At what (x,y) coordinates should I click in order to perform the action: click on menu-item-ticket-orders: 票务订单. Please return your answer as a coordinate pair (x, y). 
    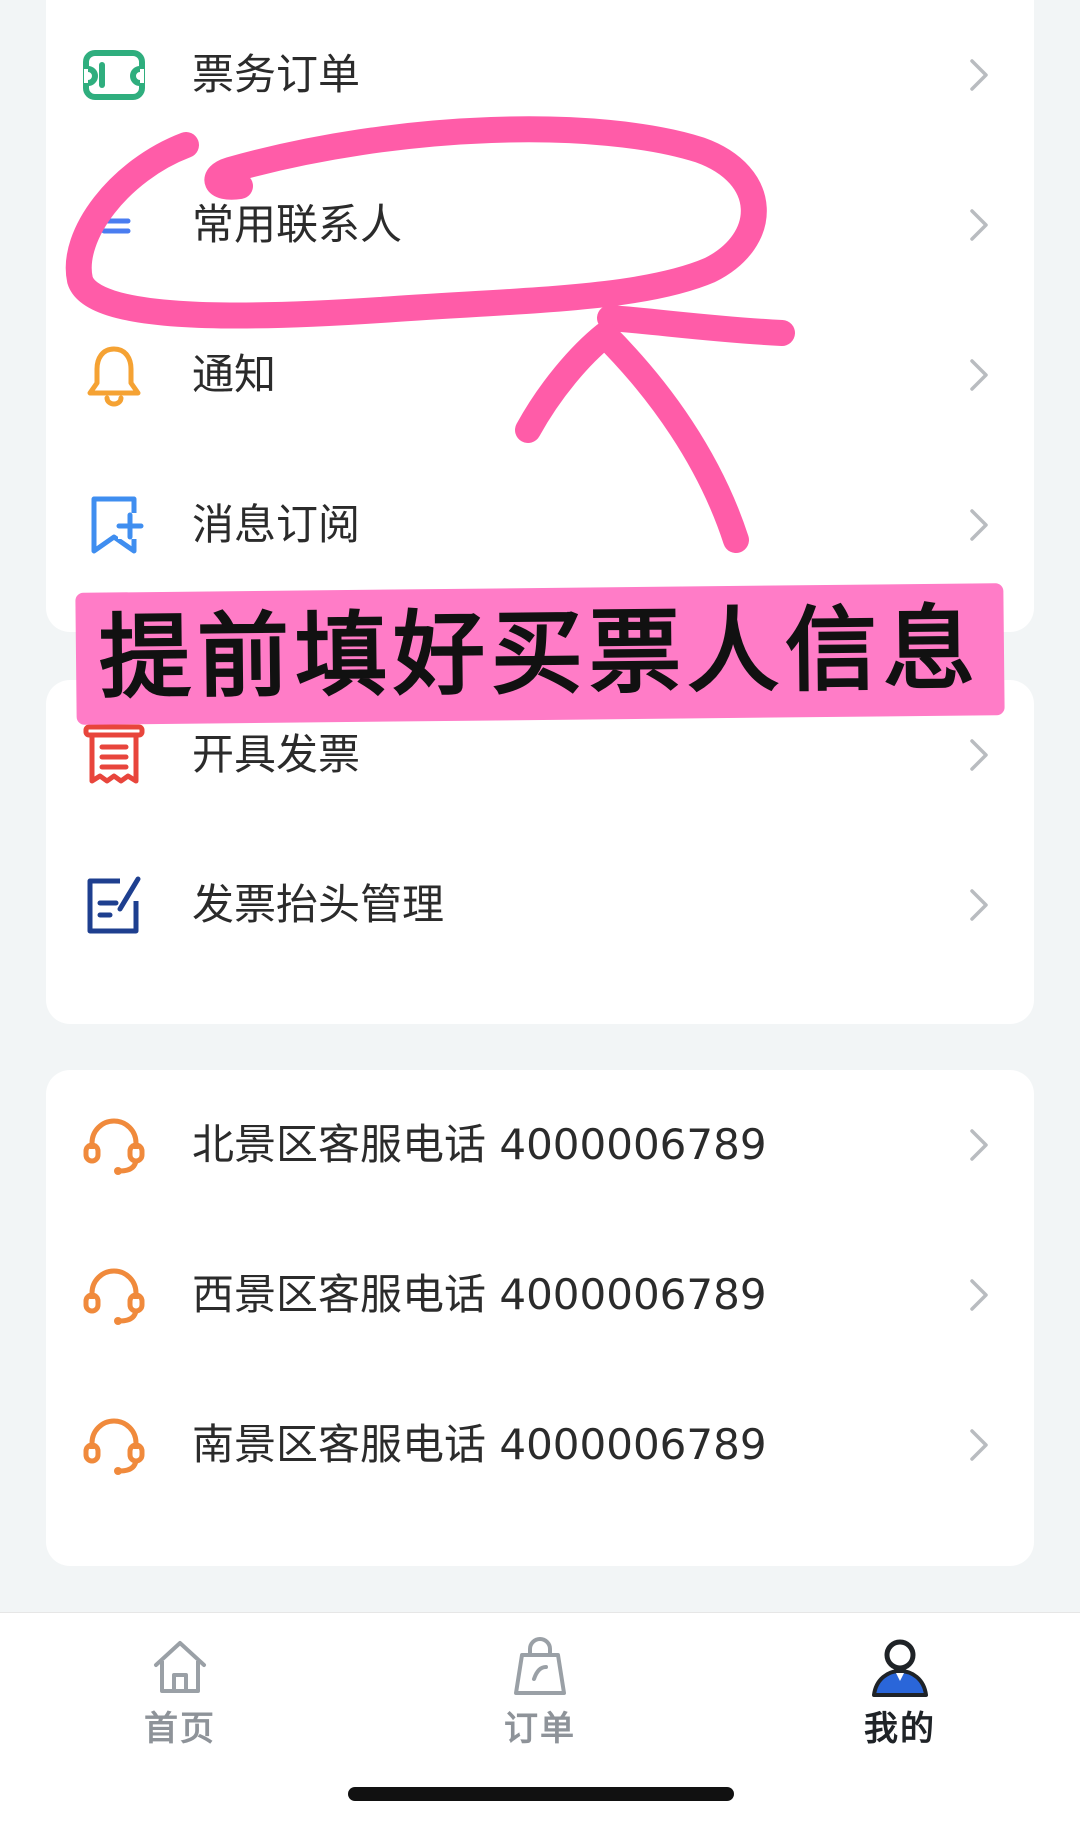
    Looking at the image, I should click on (540, 75).